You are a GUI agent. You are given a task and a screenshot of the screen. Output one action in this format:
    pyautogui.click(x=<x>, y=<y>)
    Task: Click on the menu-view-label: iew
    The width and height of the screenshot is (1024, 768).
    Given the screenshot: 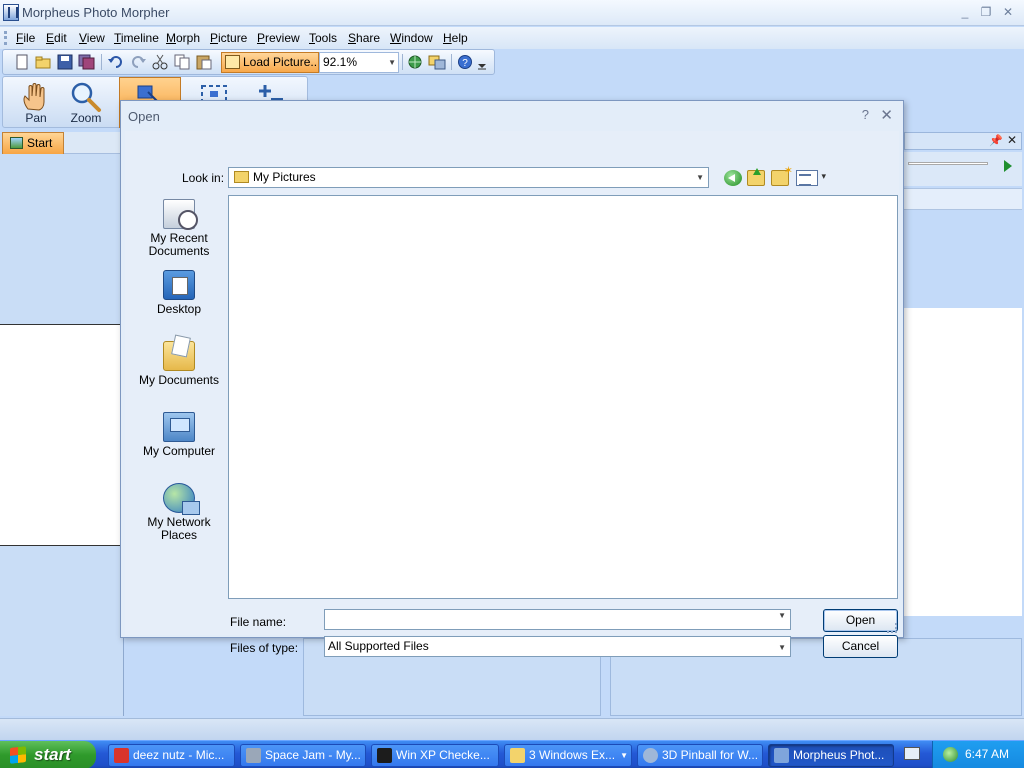 What is the action you would take?
    pyautogui.click(x=95, y=38)
    